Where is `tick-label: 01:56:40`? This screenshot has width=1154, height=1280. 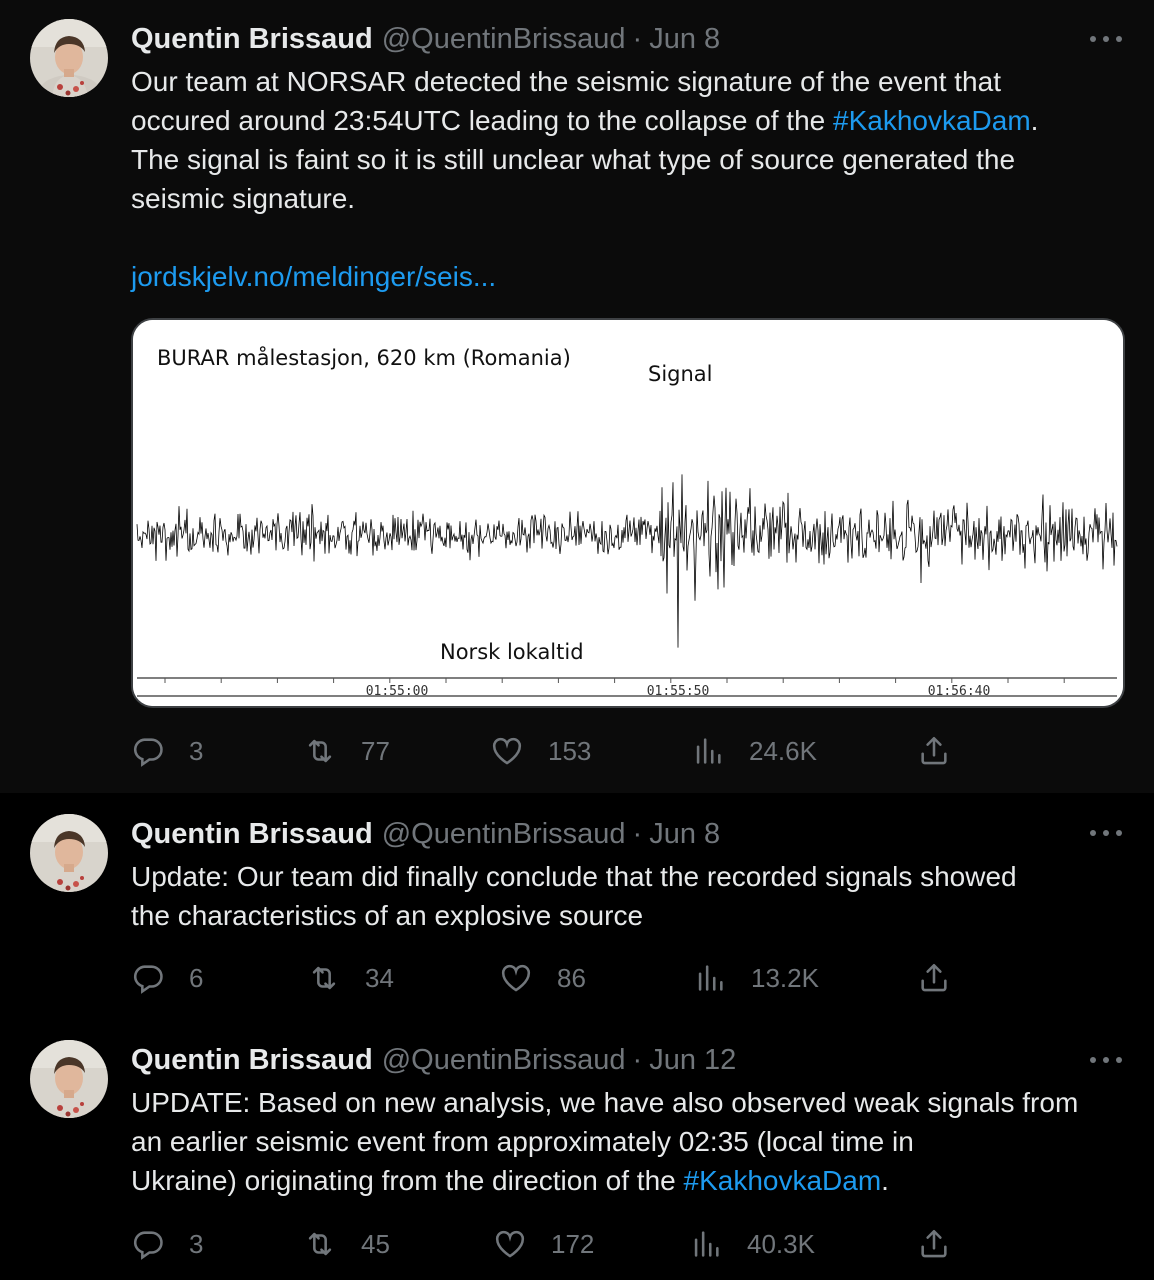 tick-label: 01:56:40 is located at coordinates (959, 691).